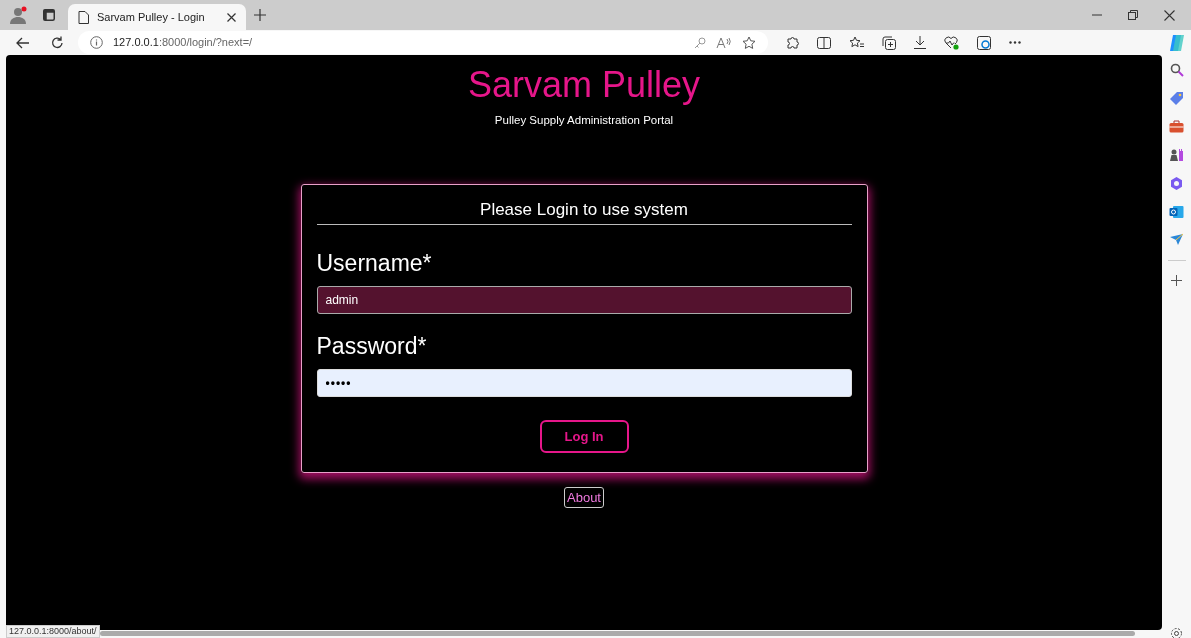 The image size is (1191, 638). What do you see at coordinates (617, 633) in the screenshot?
I see `horizontal-scrollbar` at bounding box center [617, 633].